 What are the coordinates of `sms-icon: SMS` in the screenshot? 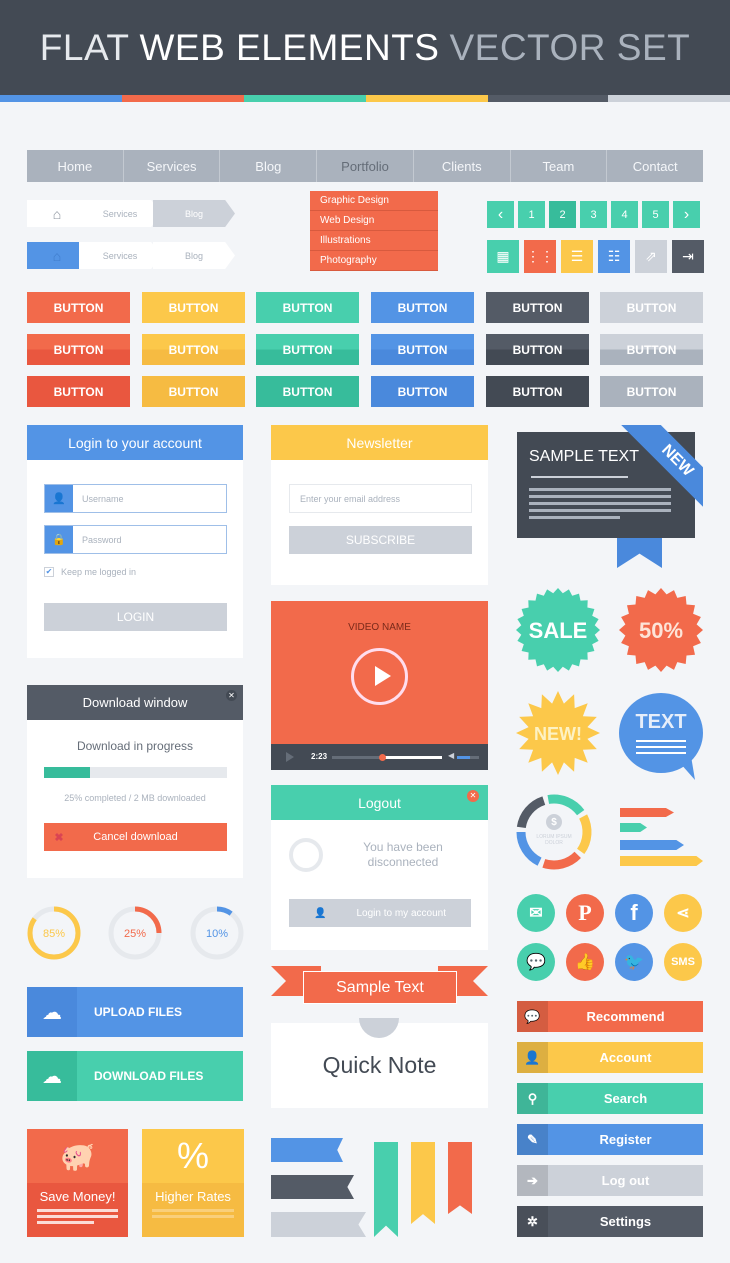 It's located at (683, 962).